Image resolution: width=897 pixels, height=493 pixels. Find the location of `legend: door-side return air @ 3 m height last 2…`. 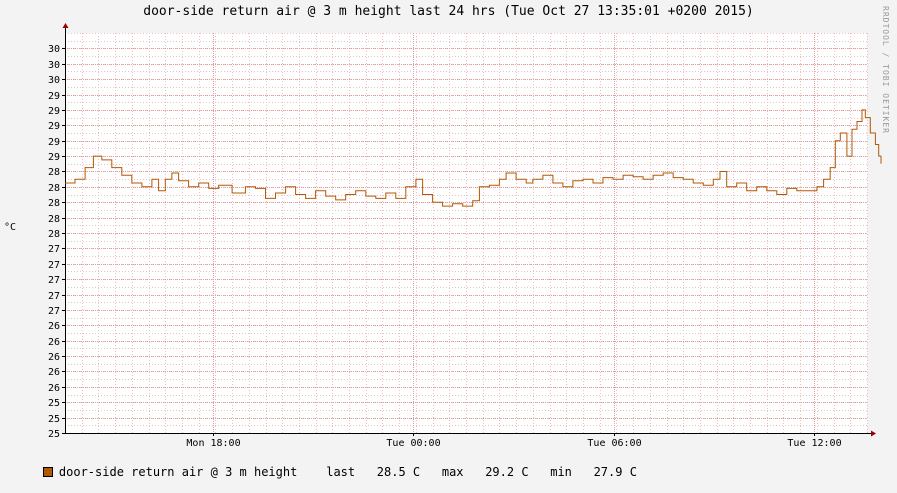

legend: door-side return air @ 3 m height last 2… is located at coordinates (325, 472).